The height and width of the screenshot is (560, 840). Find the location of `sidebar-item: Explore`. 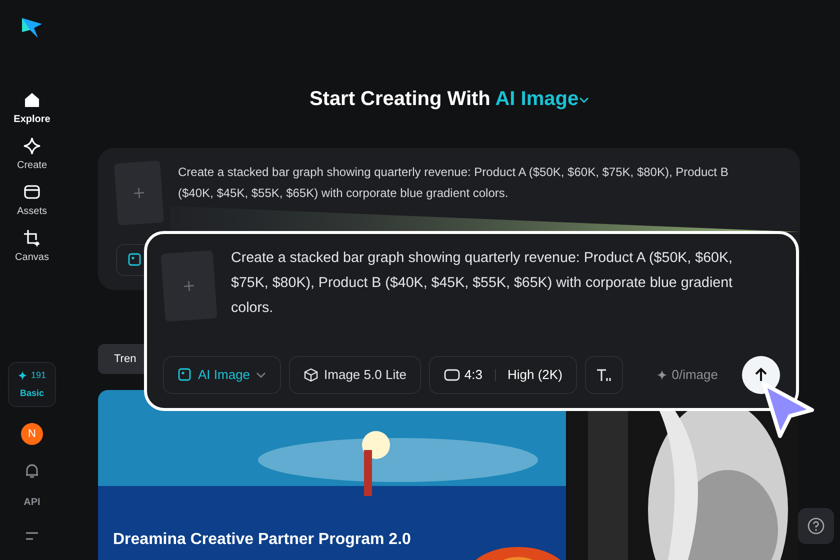

sidebar-item: Explore is located at coordinates (32, 108).